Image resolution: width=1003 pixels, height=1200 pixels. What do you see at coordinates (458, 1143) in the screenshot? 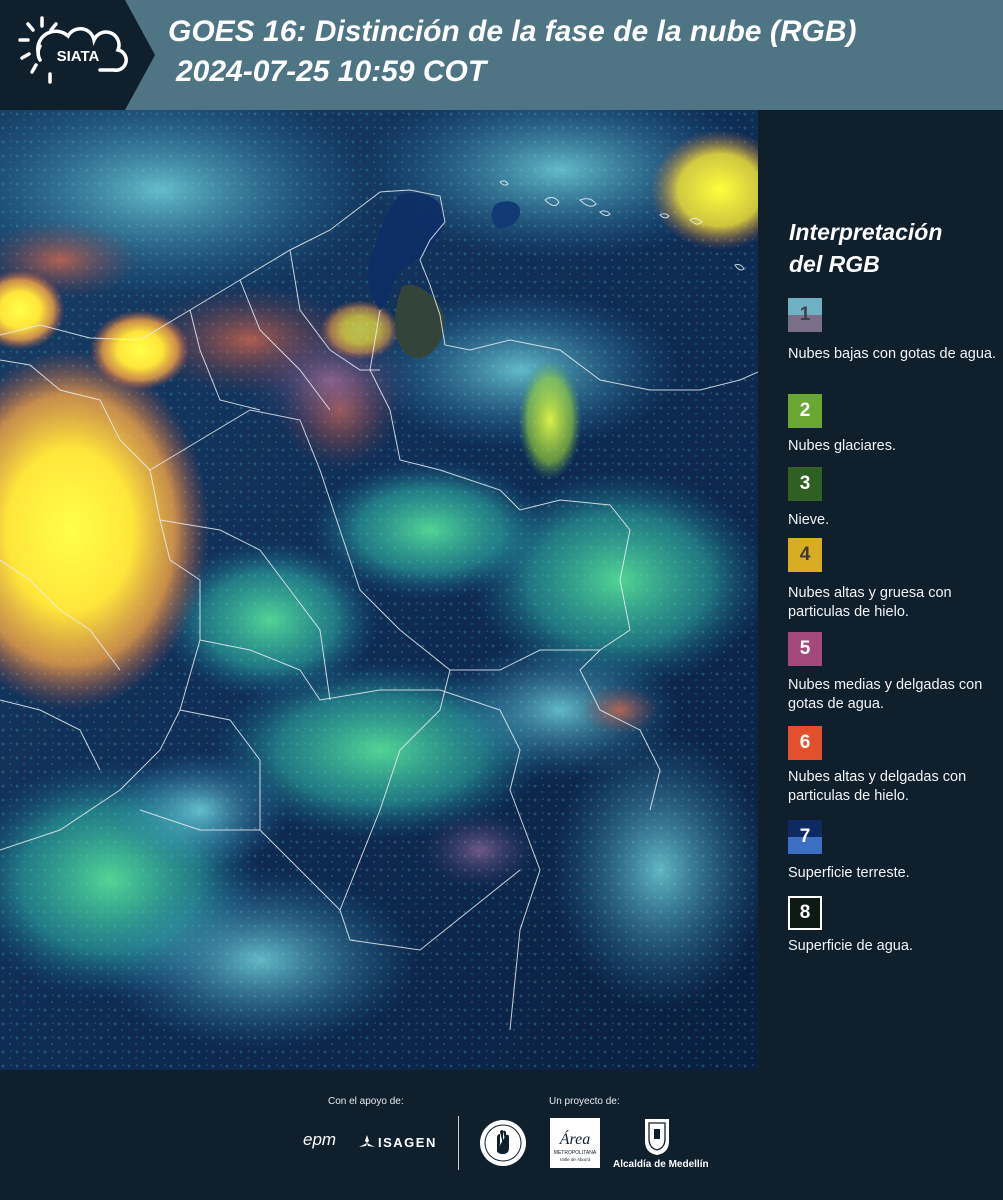
I see `footer-divider` at bounding box center [458, 1143].